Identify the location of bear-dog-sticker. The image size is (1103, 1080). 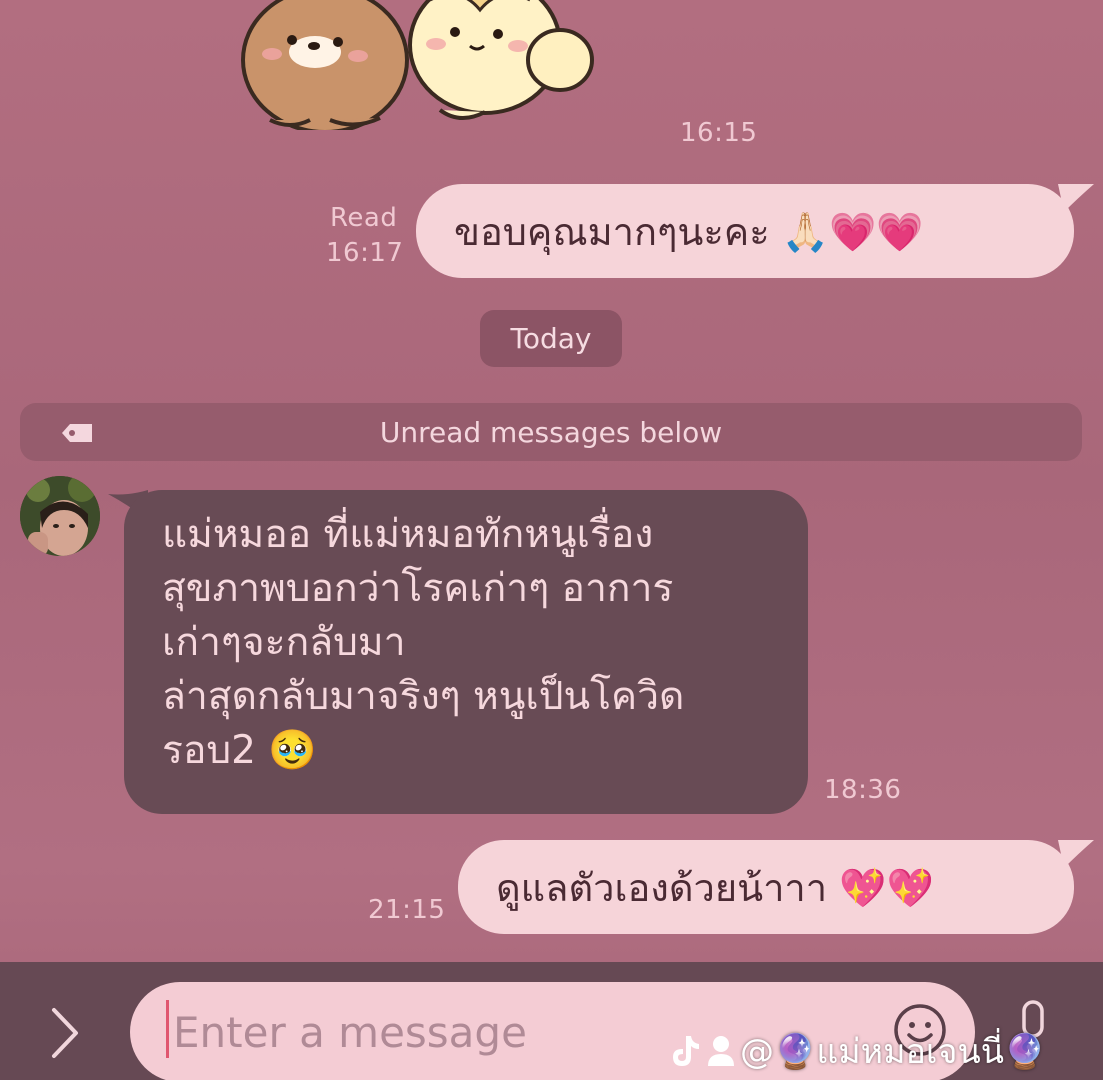
(417, 65).